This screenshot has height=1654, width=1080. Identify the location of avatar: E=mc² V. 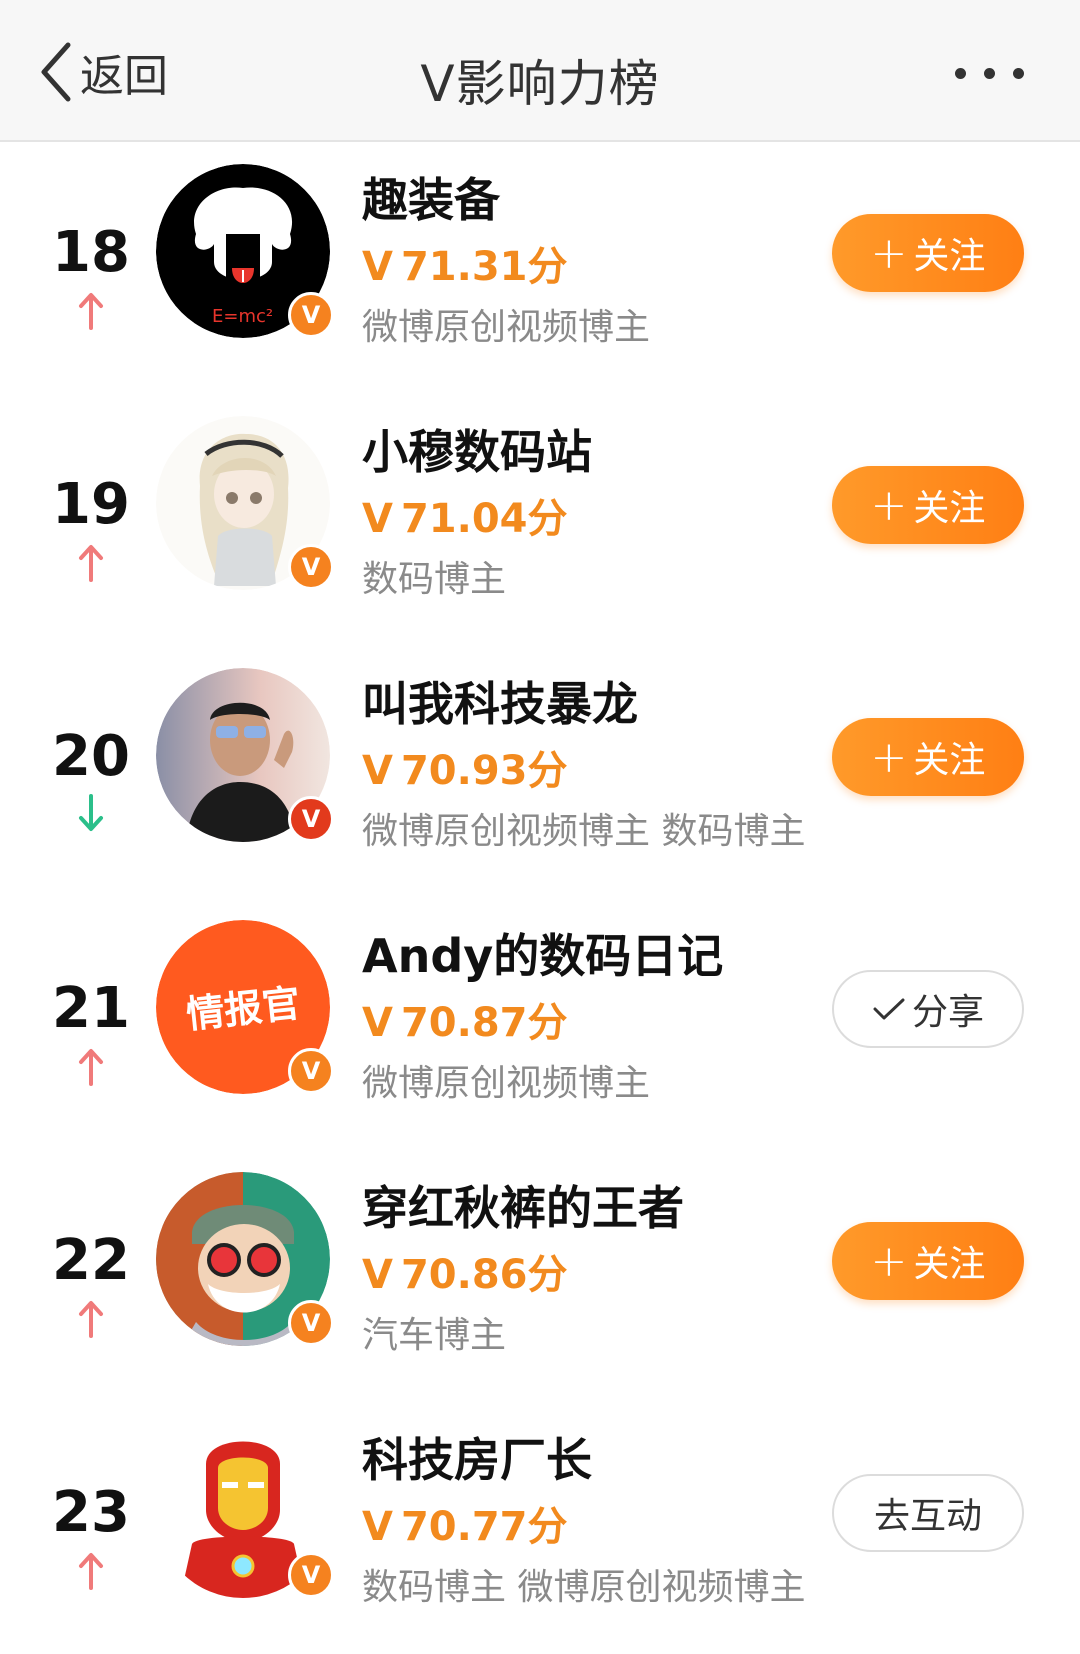
(245, 251).